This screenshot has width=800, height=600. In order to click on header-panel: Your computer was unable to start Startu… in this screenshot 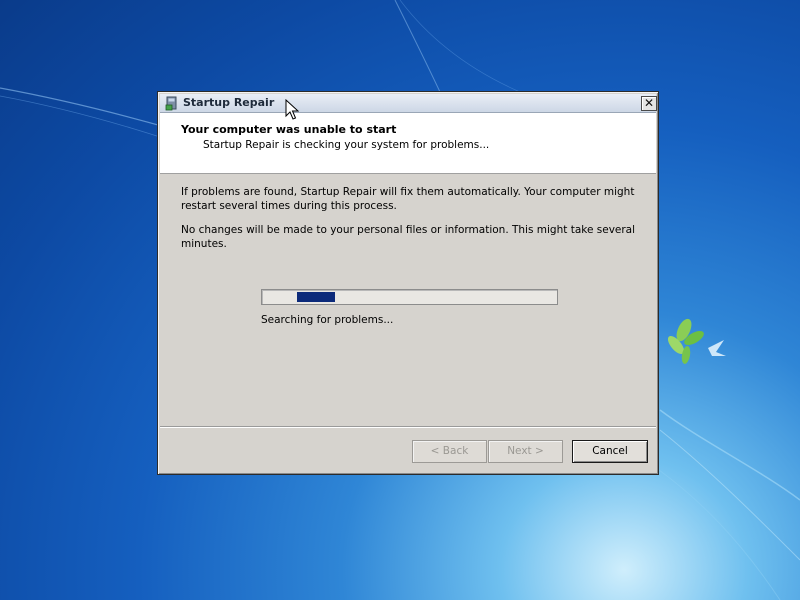, I will do `click(408, 143)`.